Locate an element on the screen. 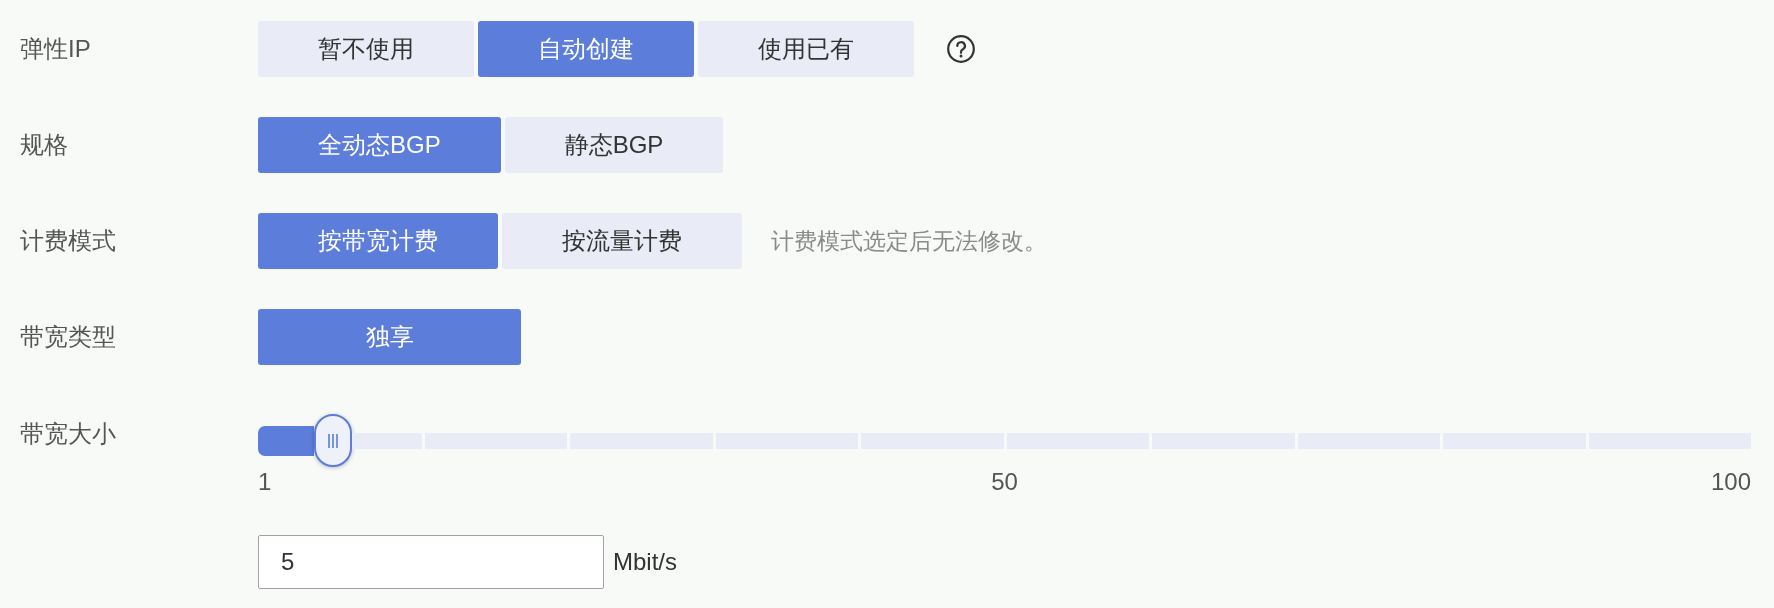  option-button: 独享 is located at coordinates (389, 337).